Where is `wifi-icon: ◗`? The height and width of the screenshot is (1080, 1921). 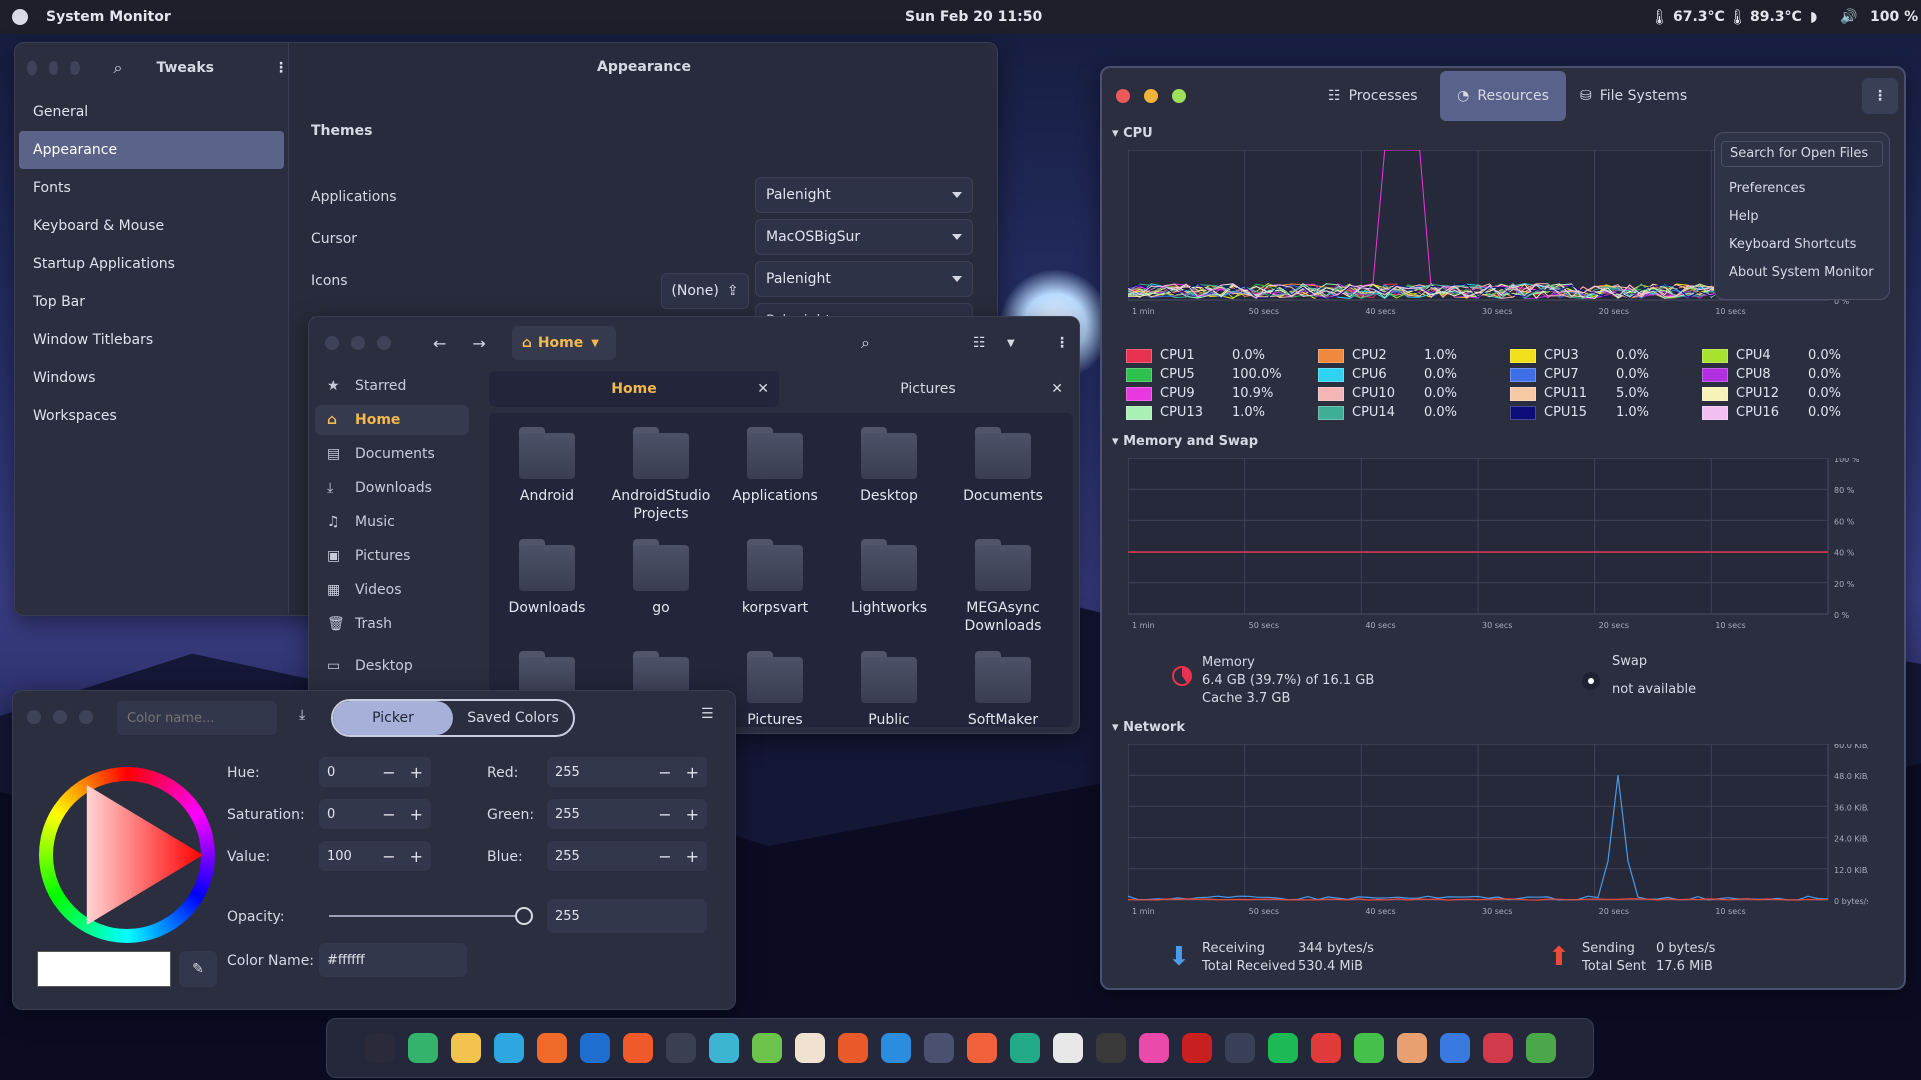 wifi-icon: ◗ is located at coordinates (1813, 17).